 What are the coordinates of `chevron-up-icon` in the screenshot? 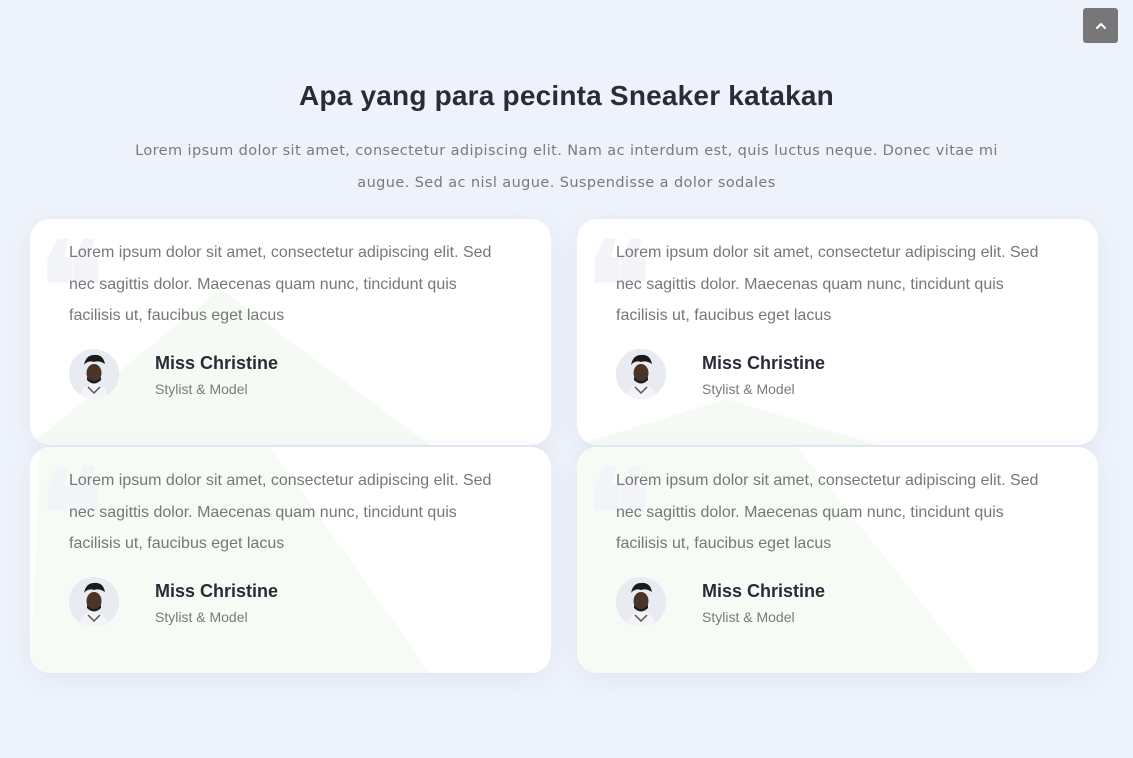 It's located at (1100, 25).